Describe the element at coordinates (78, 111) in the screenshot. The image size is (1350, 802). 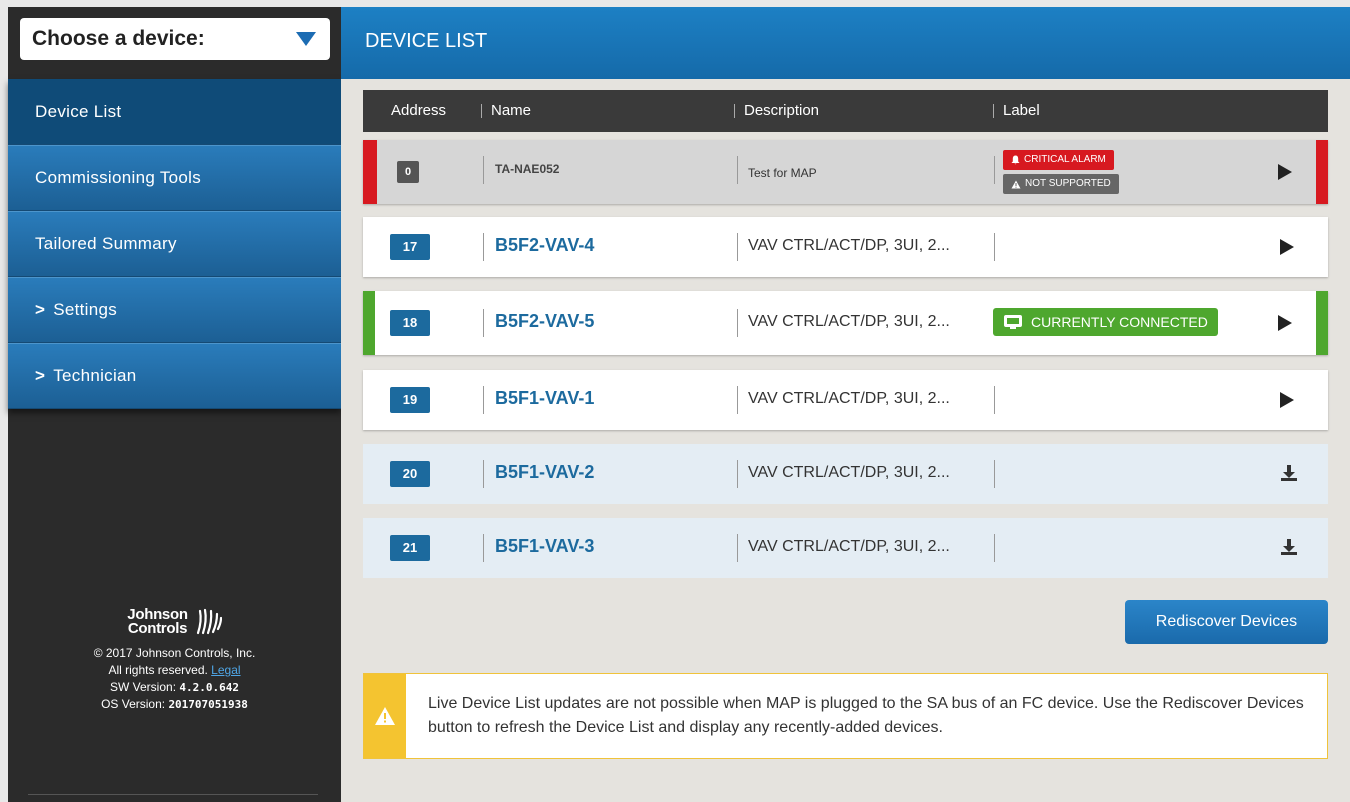
I see `sidebar-item-label: Device List` at that location.